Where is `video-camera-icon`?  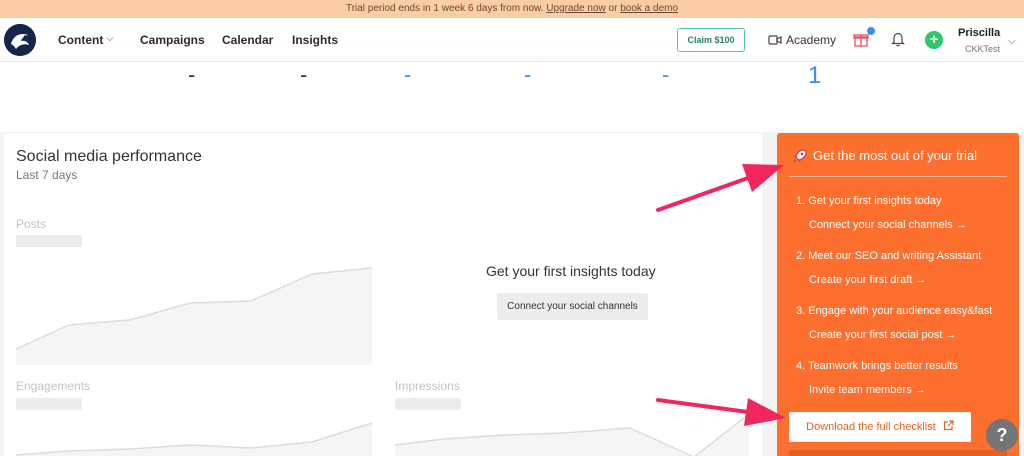 video-camera-icon is located at coordinates (775, 40).